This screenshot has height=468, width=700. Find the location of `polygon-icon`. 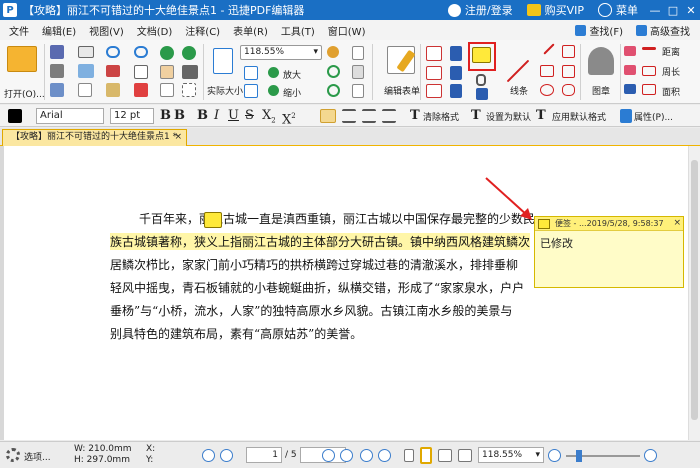

polygon-icon is located at coordinates (568, 51).